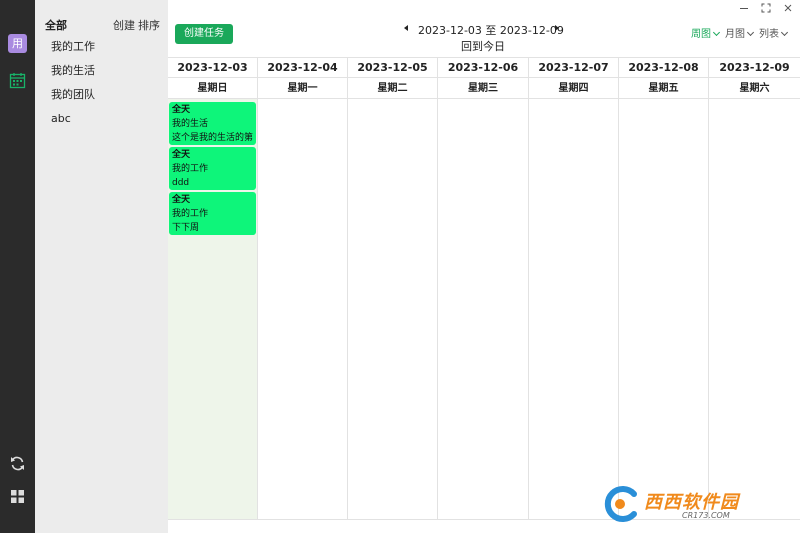 The height and width of the screenshot is (533, 800). What do you see at coordinates (17, 266) in the screenshot?
I see `left-rail: 用` at bounding box center [17, 266].